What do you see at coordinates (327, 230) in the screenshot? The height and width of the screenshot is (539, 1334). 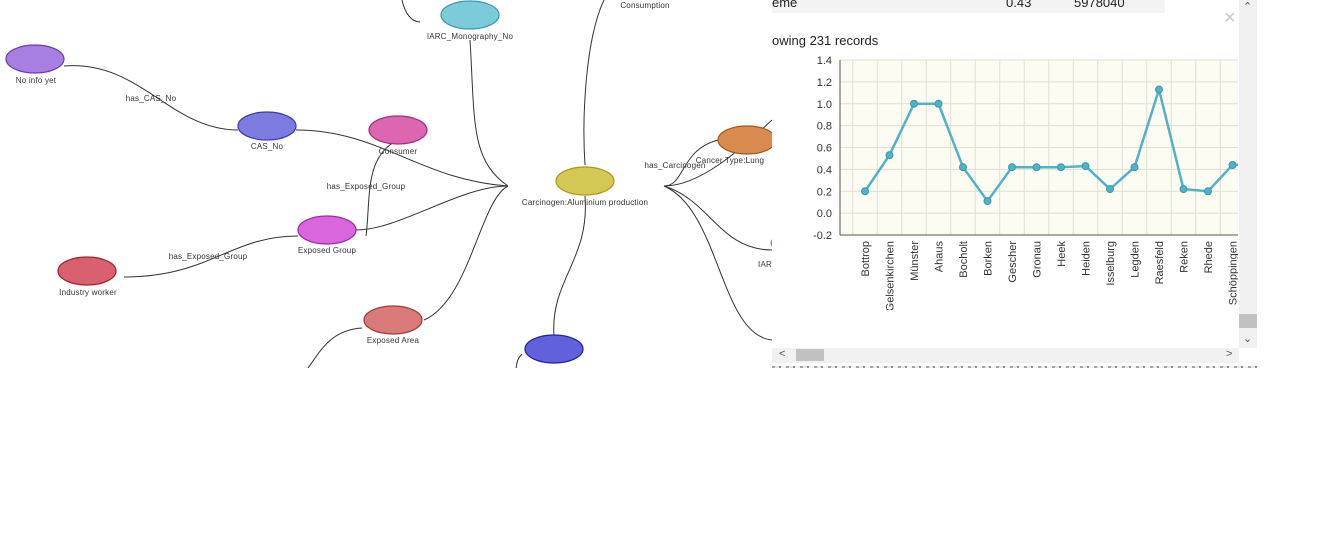 I see `node-exposed-group` at bounding box center [327, 230].